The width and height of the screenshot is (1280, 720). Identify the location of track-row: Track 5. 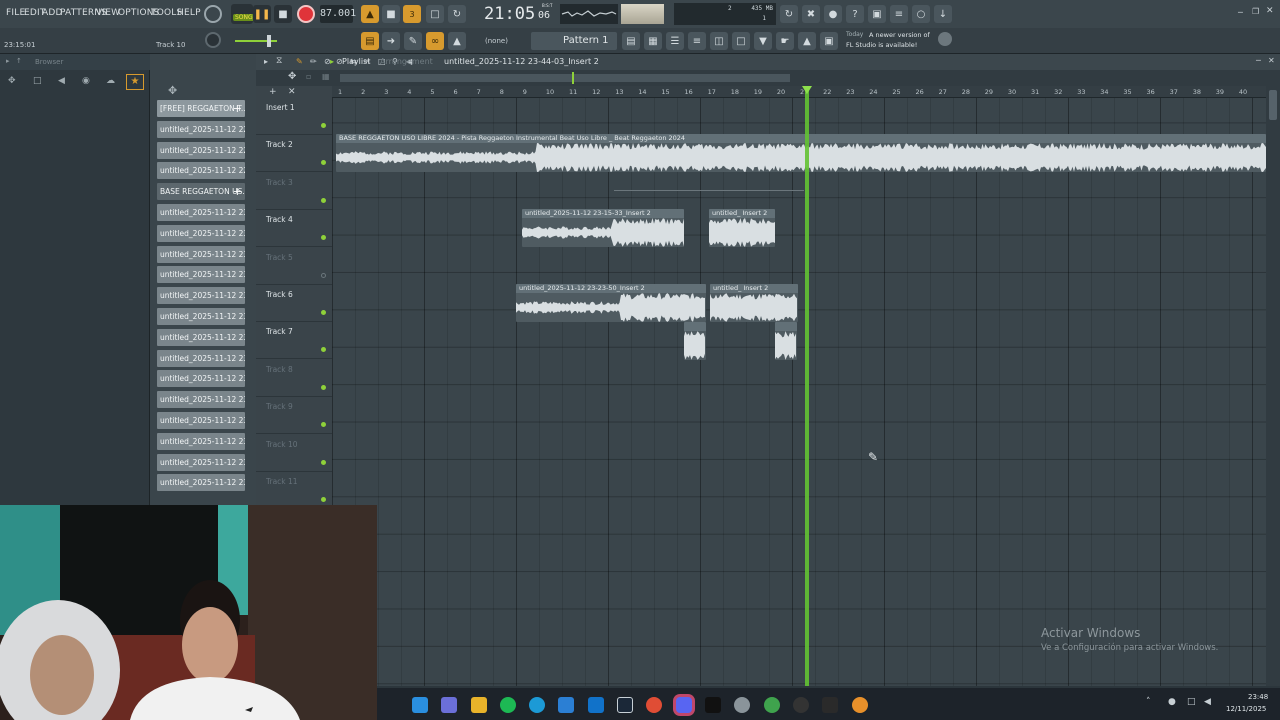
(294, 266).